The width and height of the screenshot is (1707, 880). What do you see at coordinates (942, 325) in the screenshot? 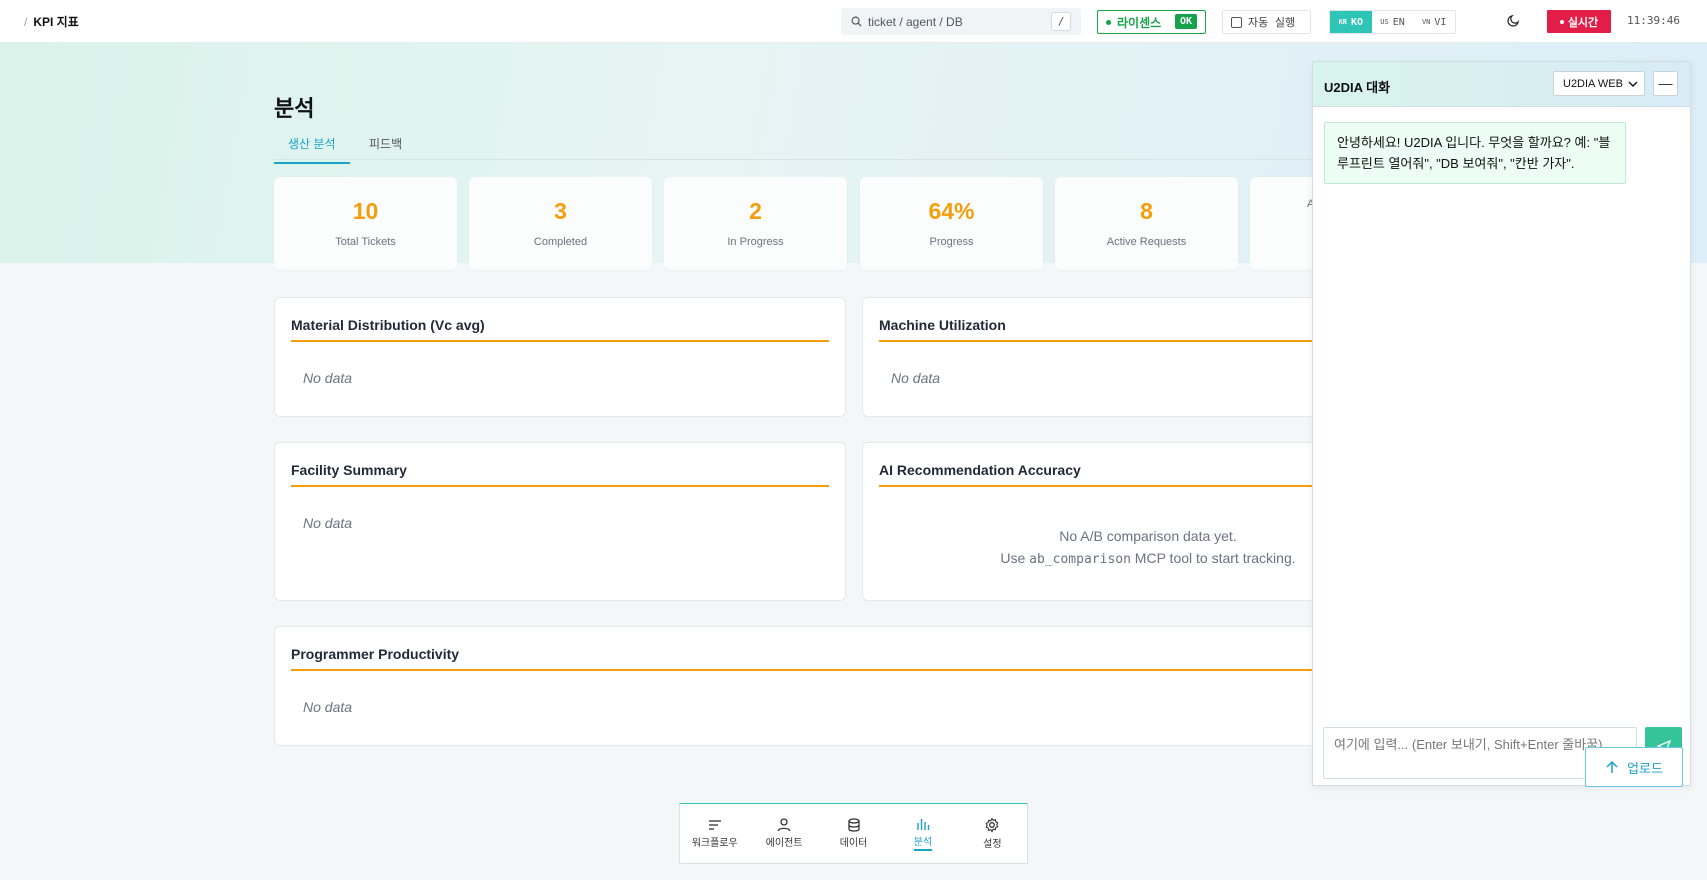
I see `card-title: Machine Utilization` at bounding box center [942, 325].